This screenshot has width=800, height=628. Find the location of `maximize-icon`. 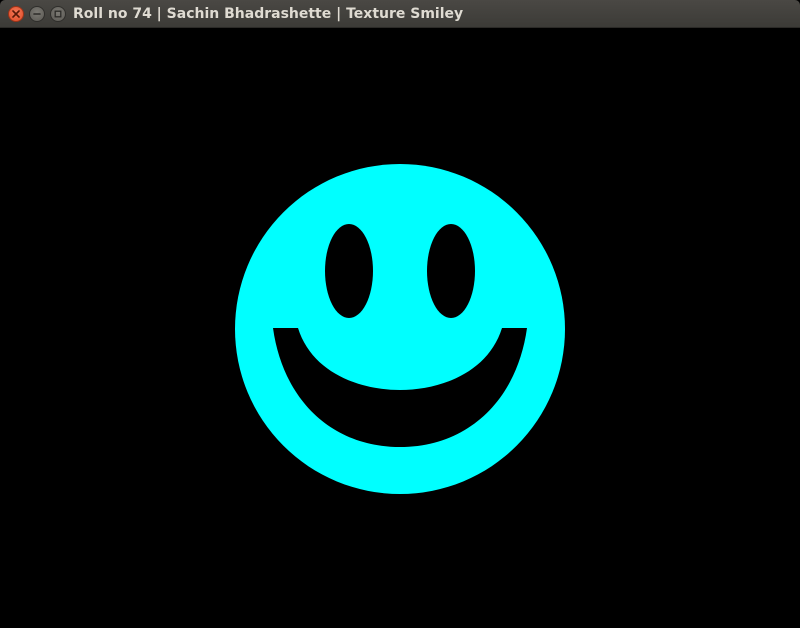

maximize-icon is located at coordinates (58, 14).